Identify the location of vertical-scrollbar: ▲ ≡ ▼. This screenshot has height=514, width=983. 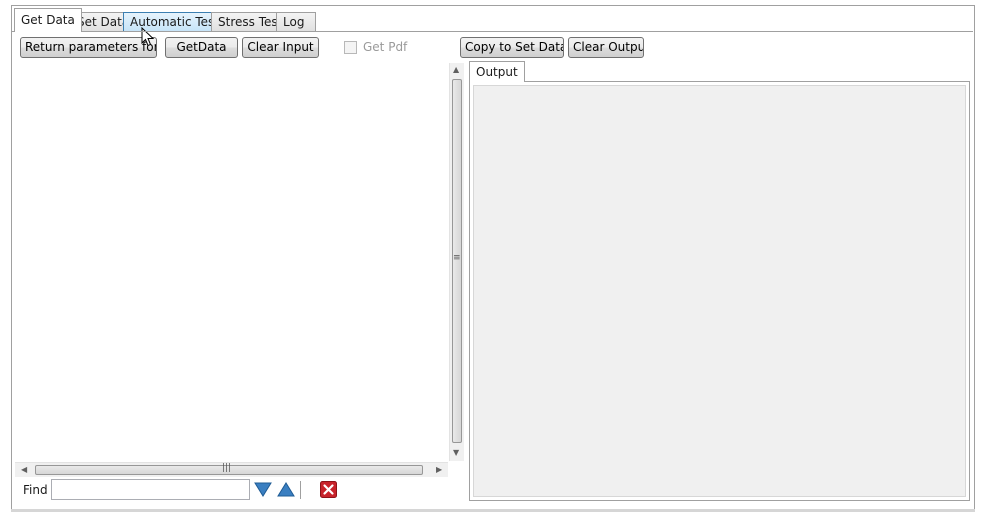
(456, 262).